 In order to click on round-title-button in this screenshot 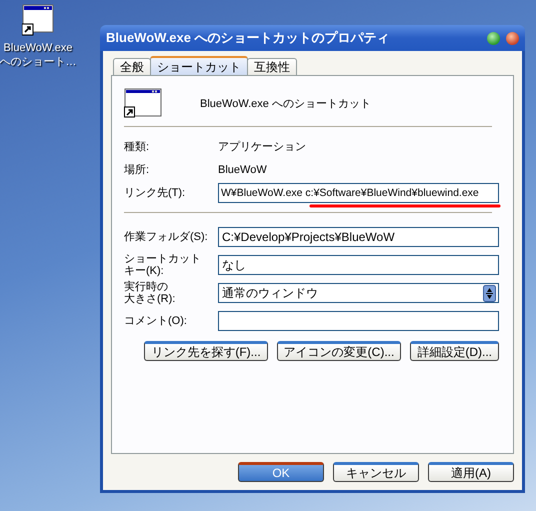, I will do `click(493, 38)`.